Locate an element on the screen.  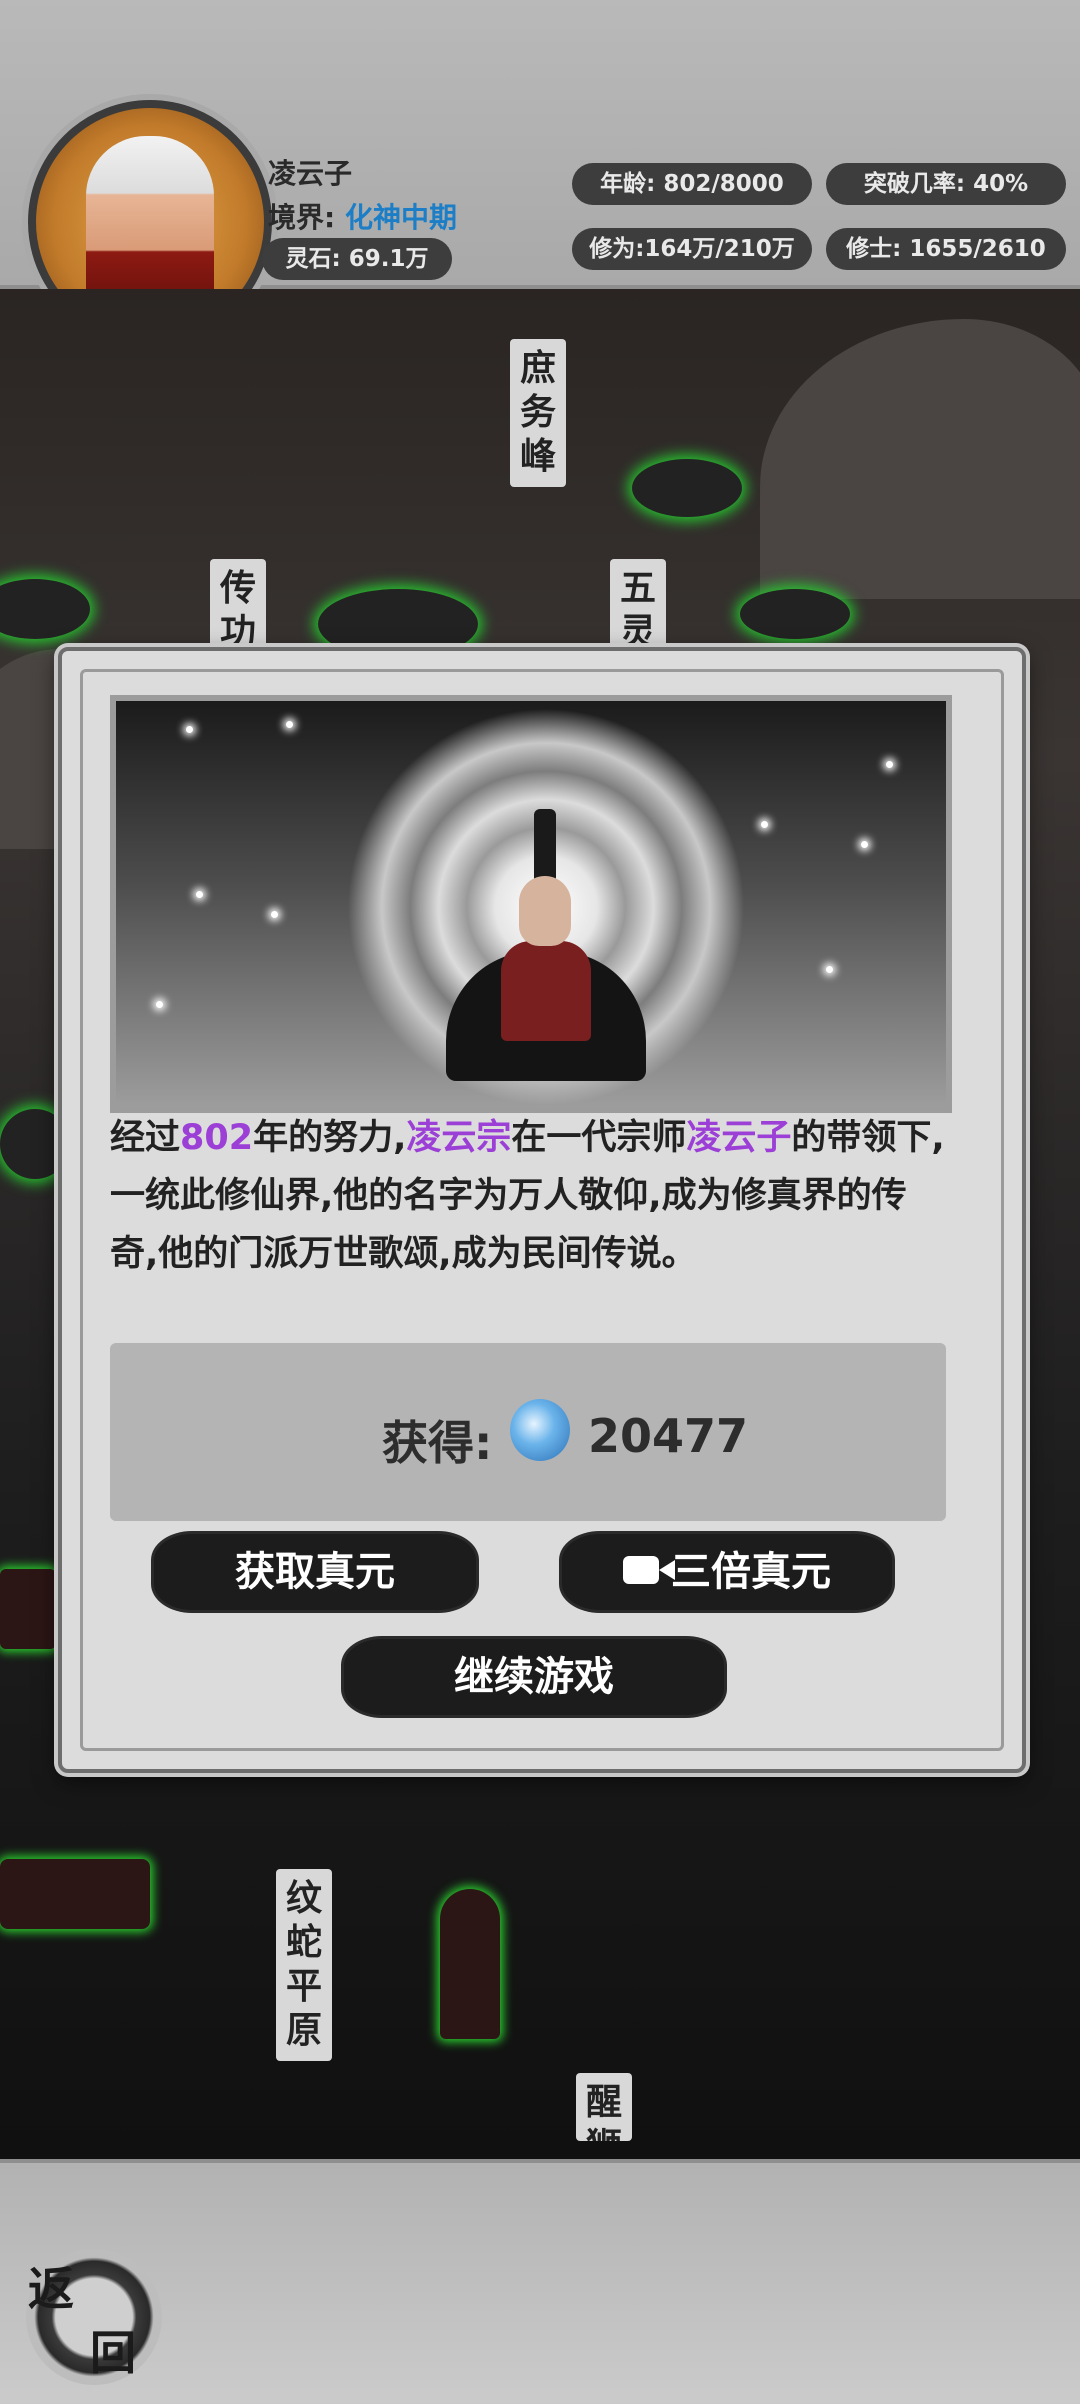
reward-amount: 20477 is located at coordinates (668, 1436).